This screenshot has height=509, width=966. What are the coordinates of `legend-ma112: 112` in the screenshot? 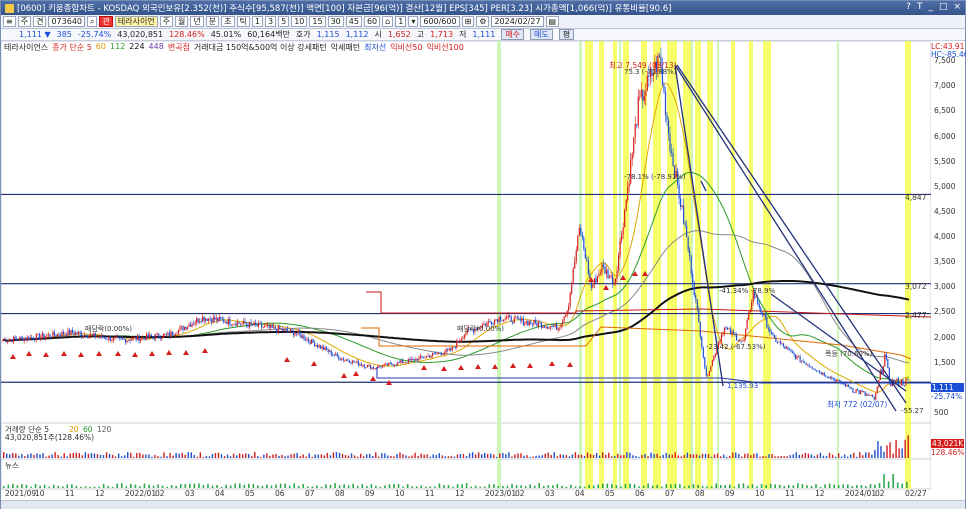 It's located at (117, 47).